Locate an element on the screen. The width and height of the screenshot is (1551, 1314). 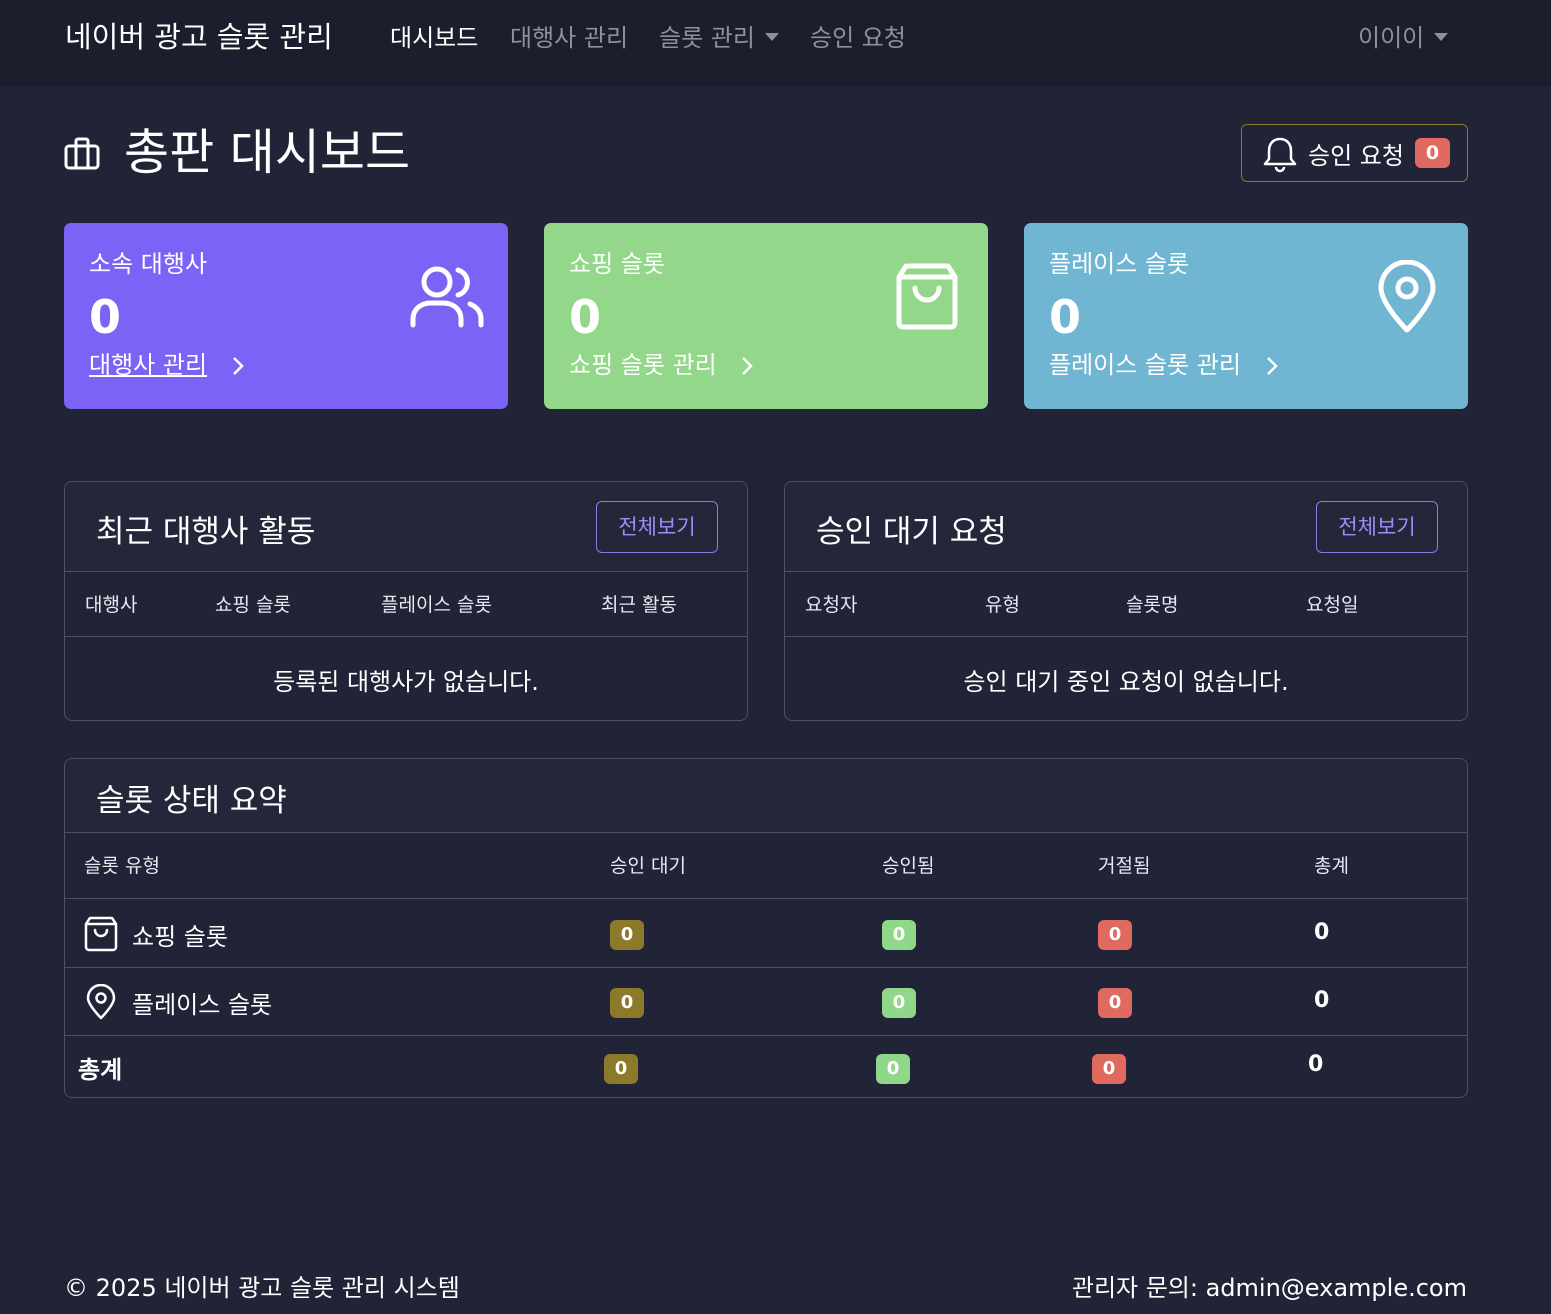
page-title: 총판 대시보드 is located at coordinates (267, 152).